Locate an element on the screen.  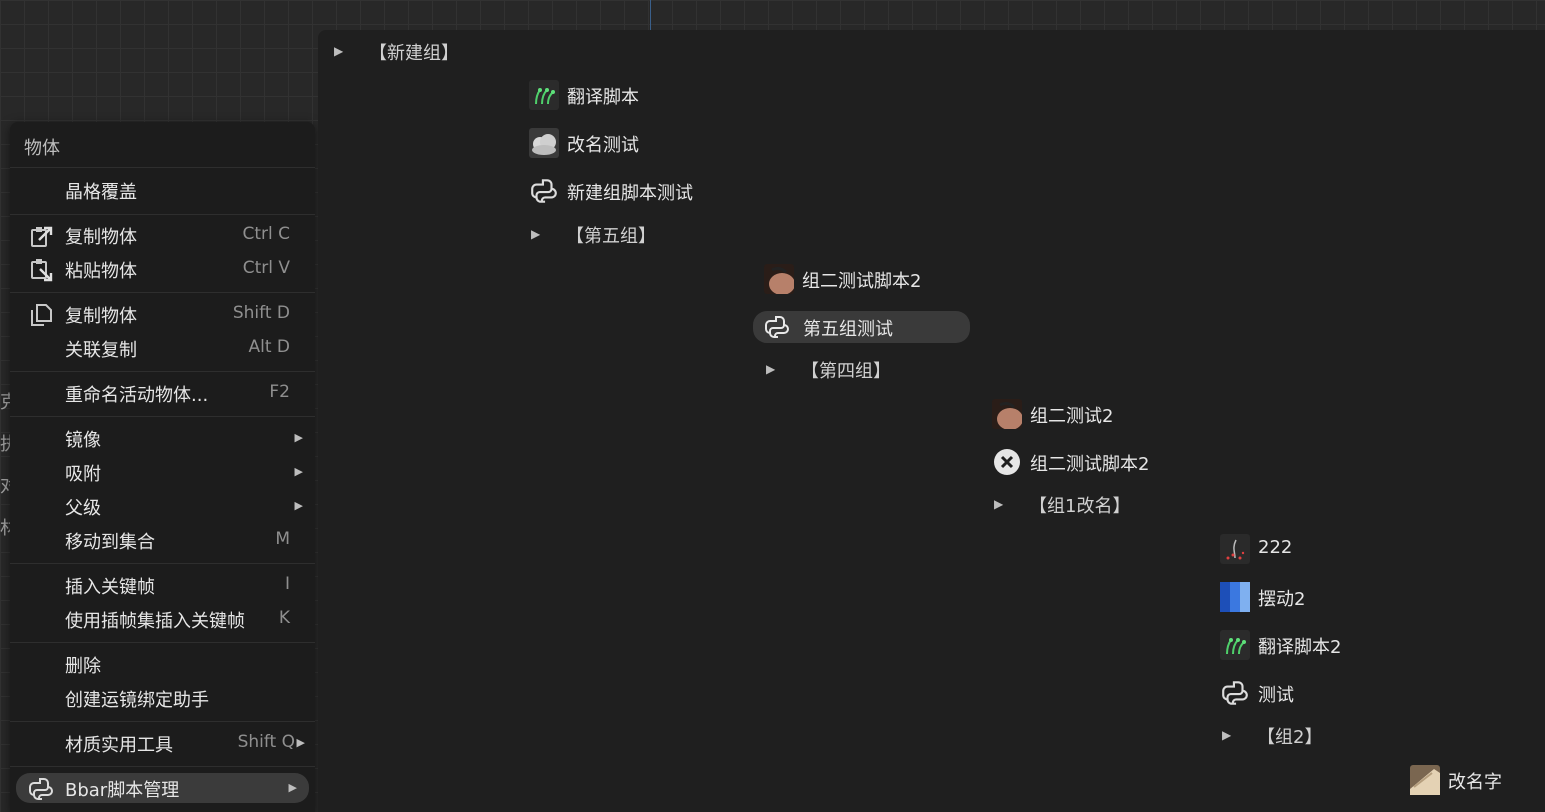
menu-item-camera-rig-helper: 创建运镜绑定助手 is located at coordinates (162, 698).